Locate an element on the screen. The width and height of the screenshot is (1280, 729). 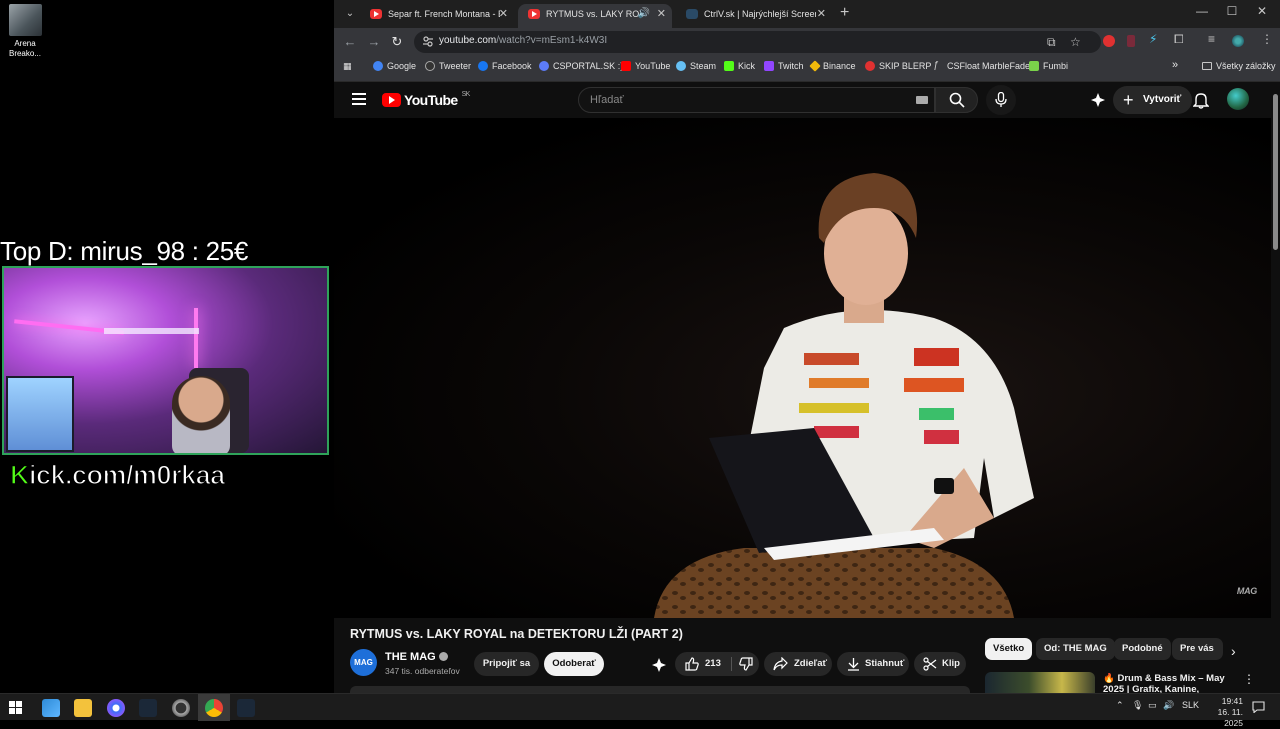
bookmark-youtube: YouTube is located at coordinates (645, 66).